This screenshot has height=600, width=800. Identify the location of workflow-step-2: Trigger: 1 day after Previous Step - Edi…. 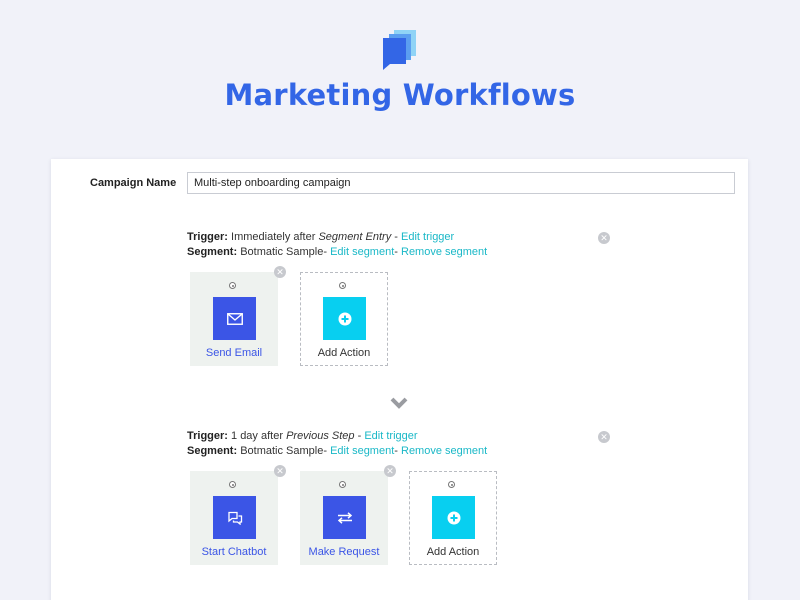
(402, 497).